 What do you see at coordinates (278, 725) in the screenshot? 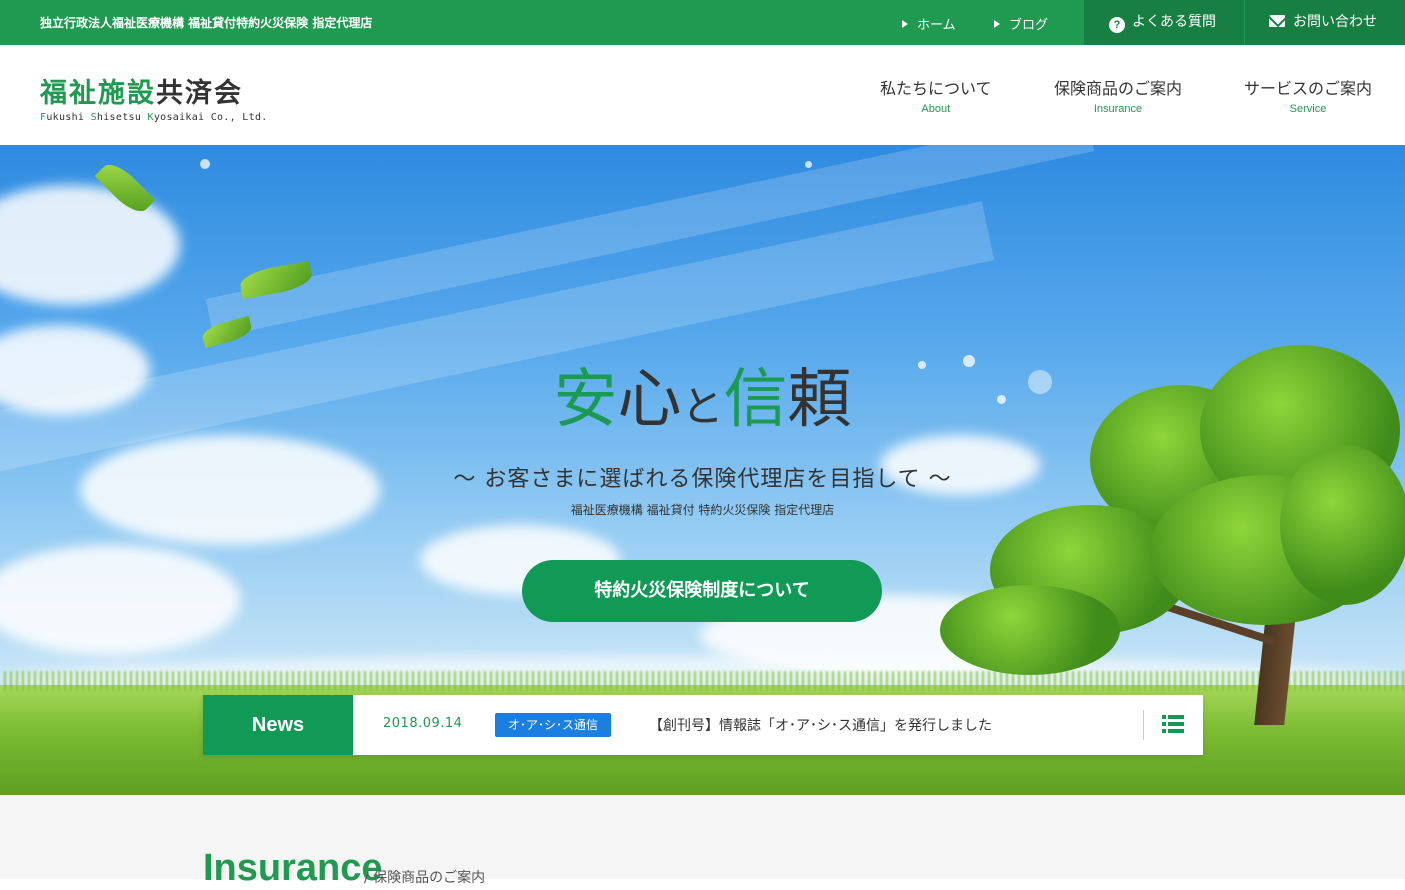
I see `news-label: News` at bounding box center [278, 725].